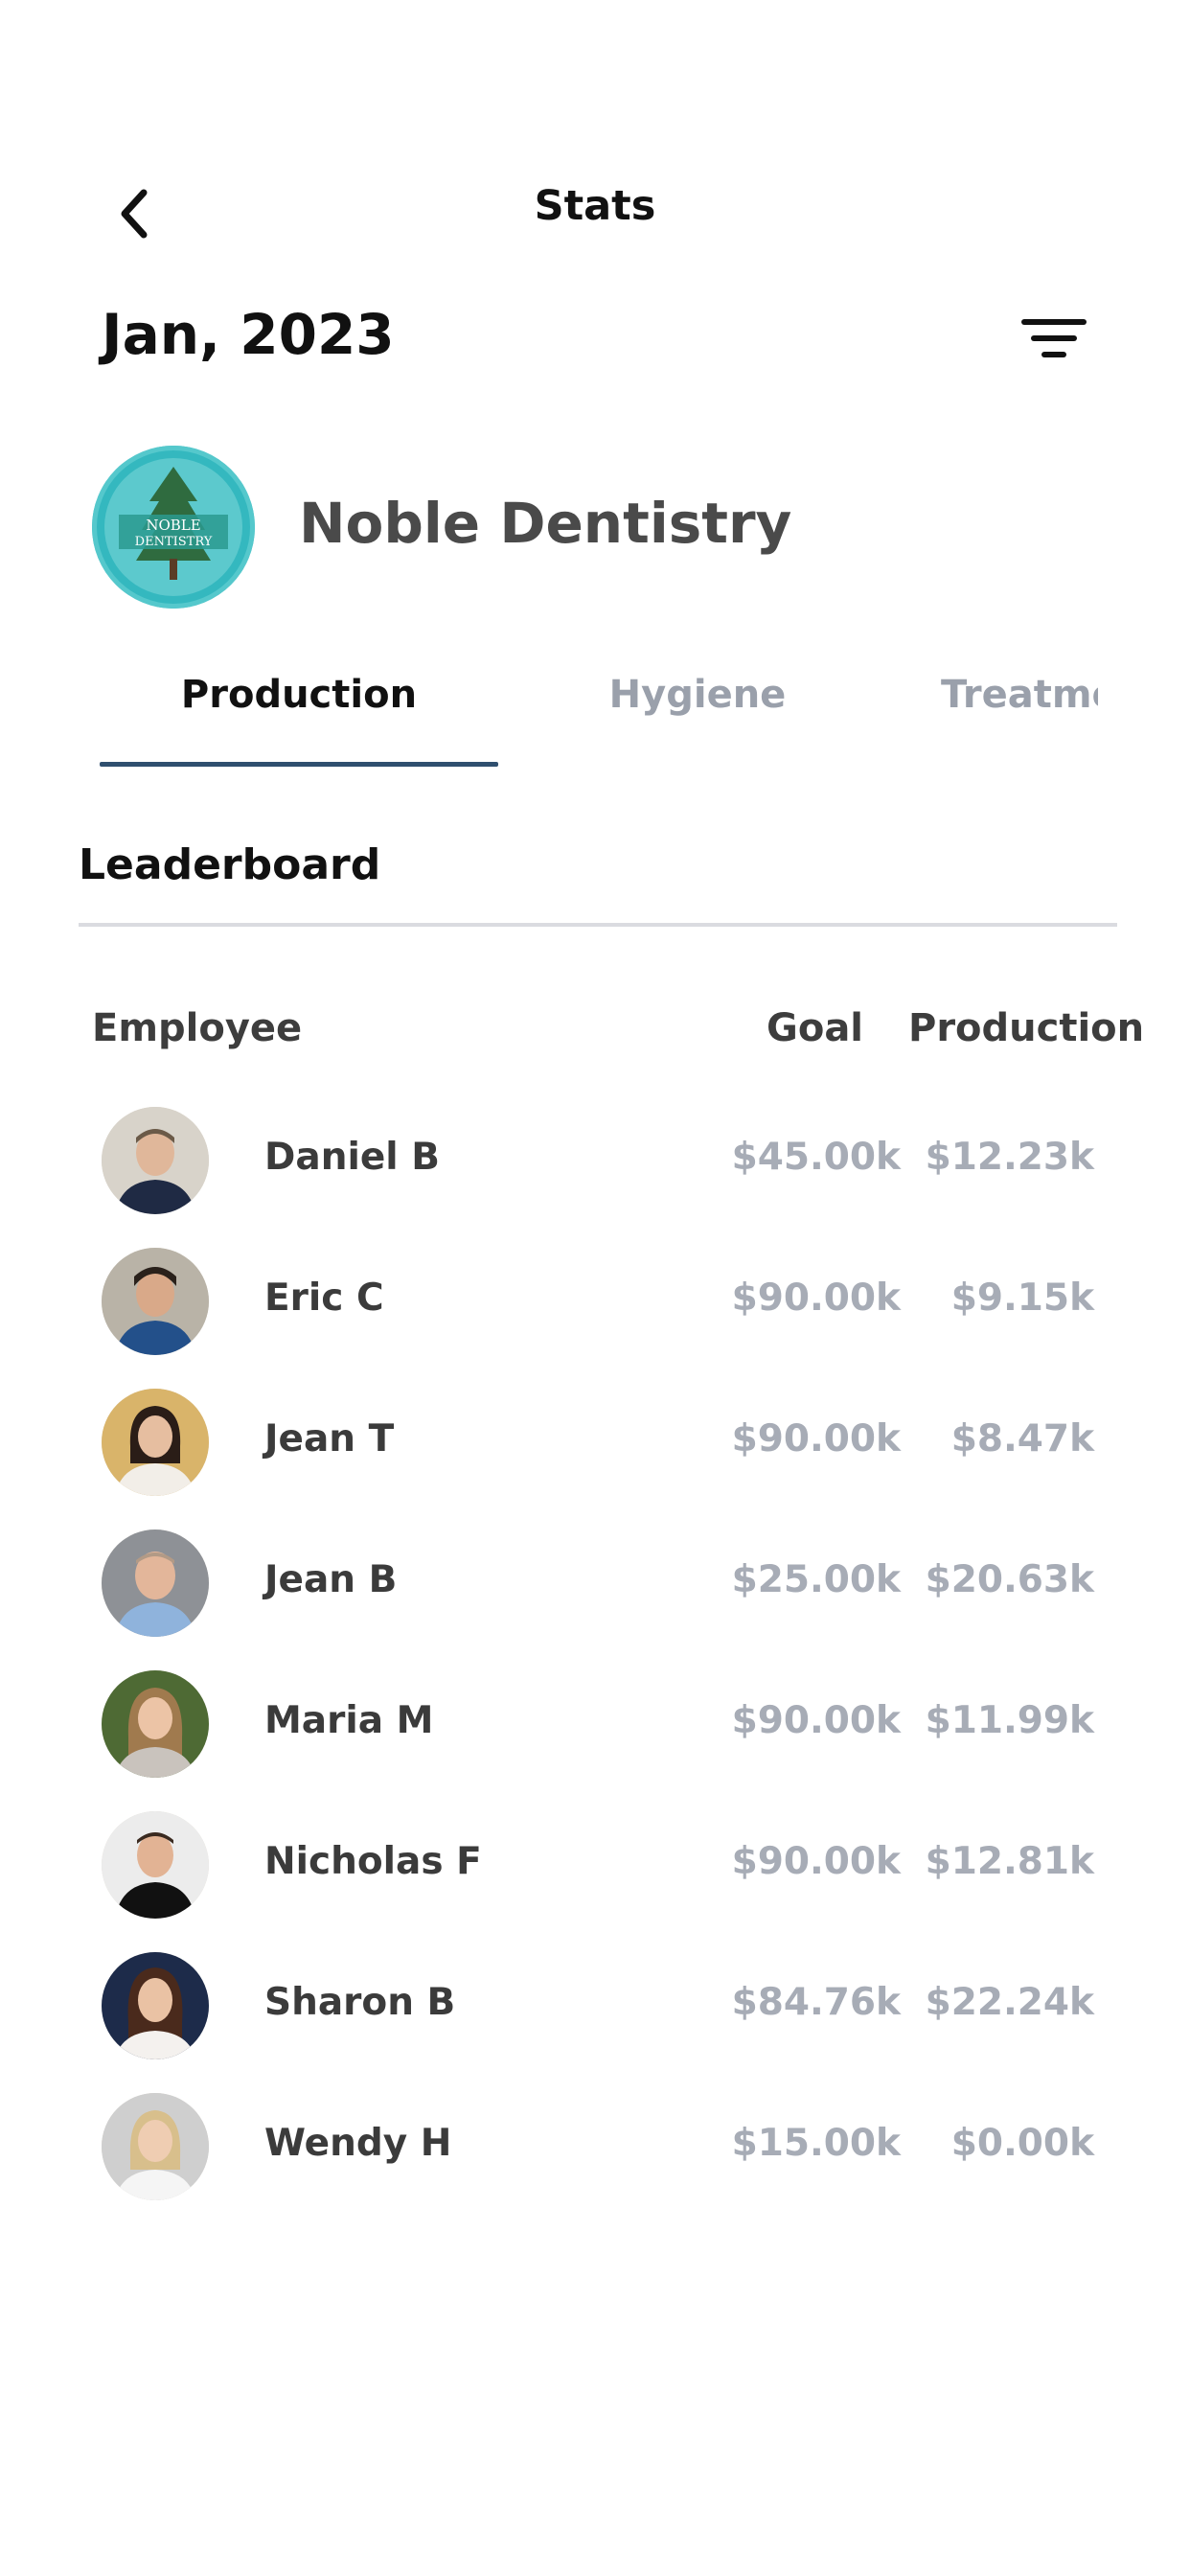 The height and width of the screenshot is (2576, 1190). What do you see at coordinates (1010, 1720) in the screenshot?
I see `employee-production: $11.99k` at bounding box center [1010, 1720].